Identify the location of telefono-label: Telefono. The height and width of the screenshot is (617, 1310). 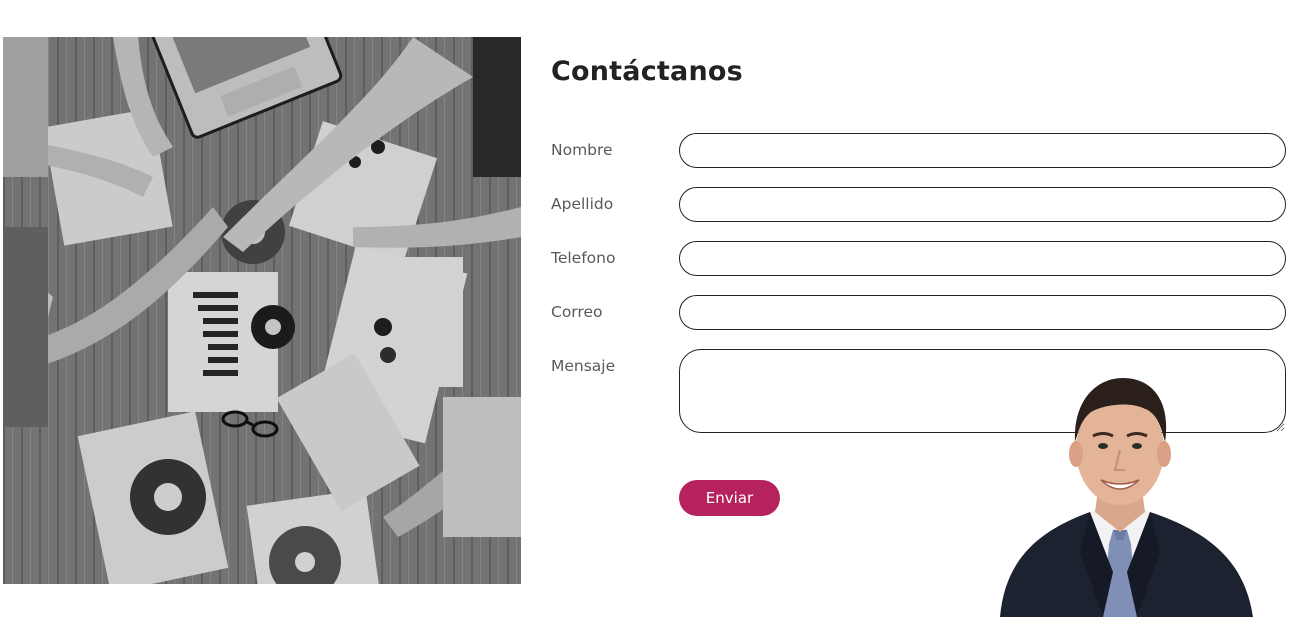
(583, 258).